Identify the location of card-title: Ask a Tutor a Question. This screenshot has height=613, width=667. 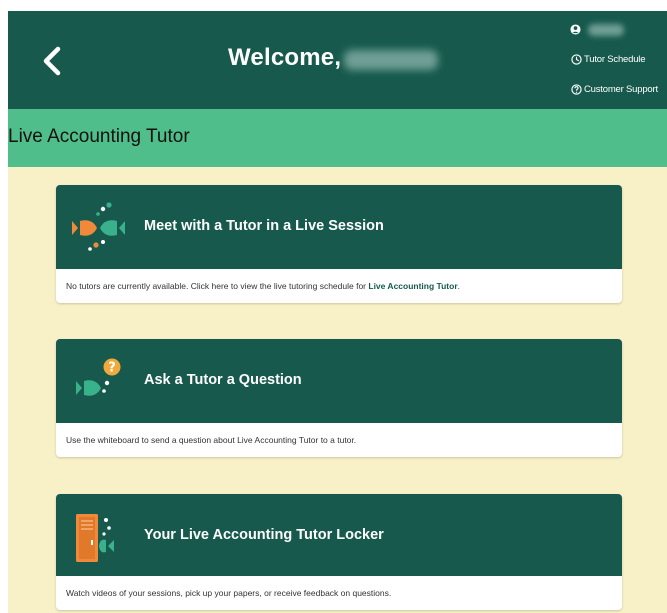
(223, 380).